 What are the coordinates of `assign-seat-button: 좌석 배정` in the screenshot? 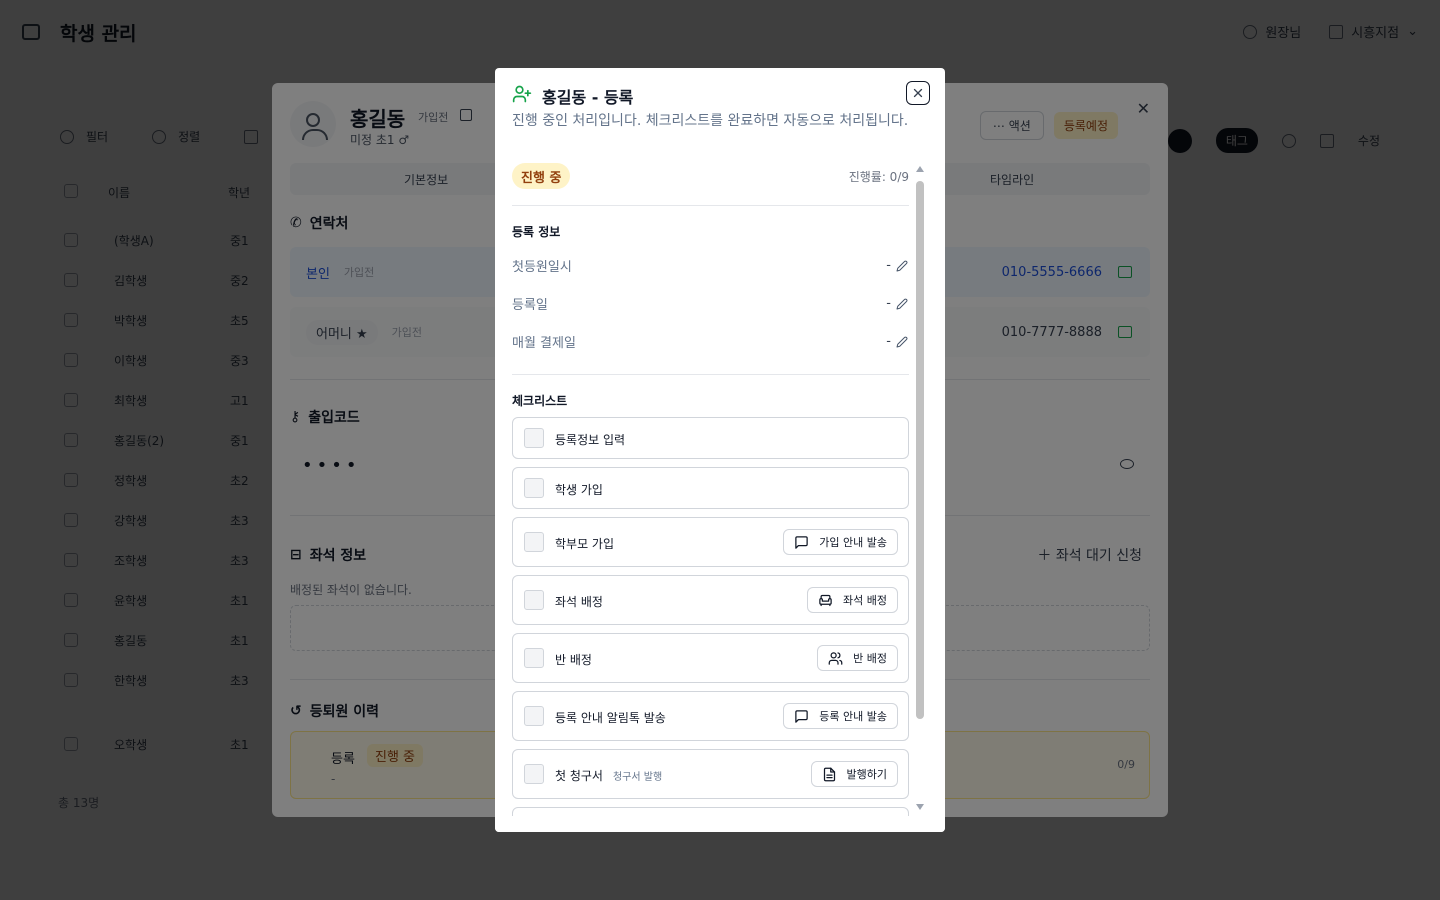 It's located at (852, 600).